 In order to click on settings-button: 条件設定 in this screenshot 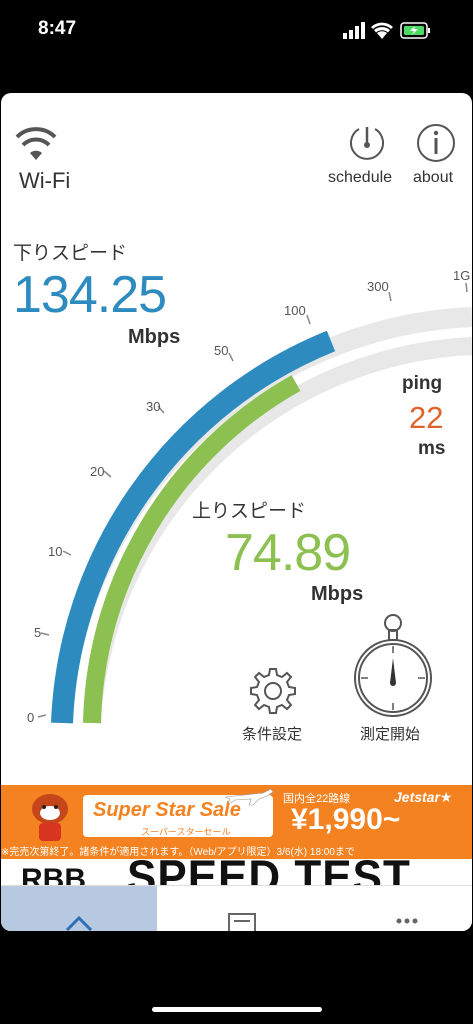, I will do `click(276, 705)`.